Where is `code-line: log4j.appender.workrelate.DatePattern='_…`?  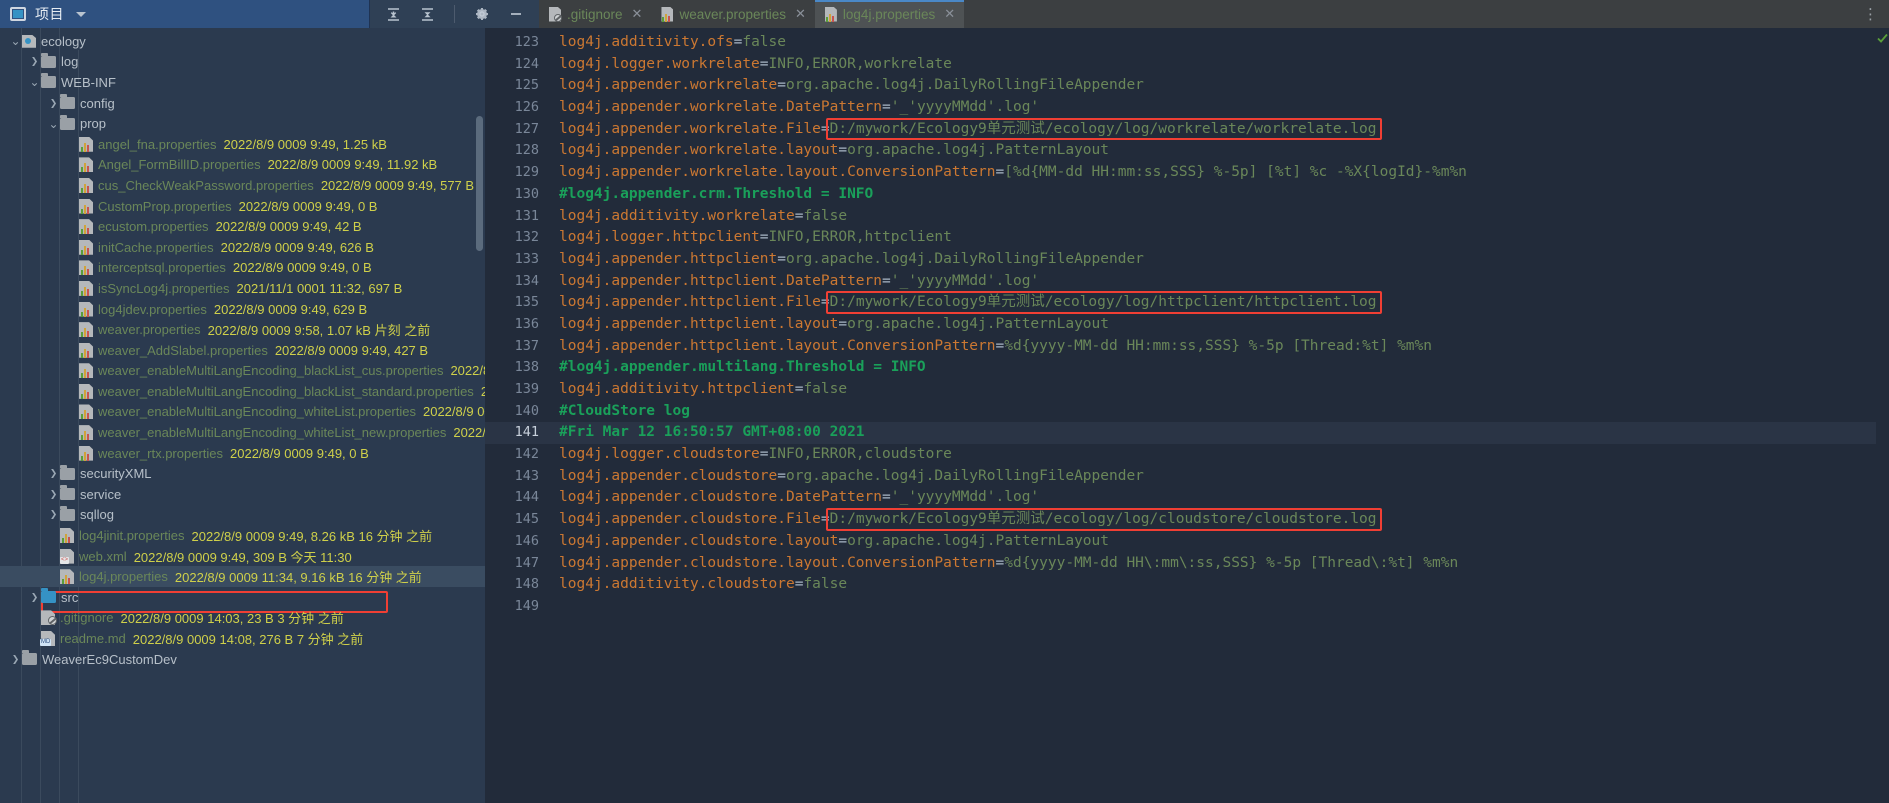 code-line: log4j.appender.workrelate.DatePattern='_… is located at coordinates (1221, 108).